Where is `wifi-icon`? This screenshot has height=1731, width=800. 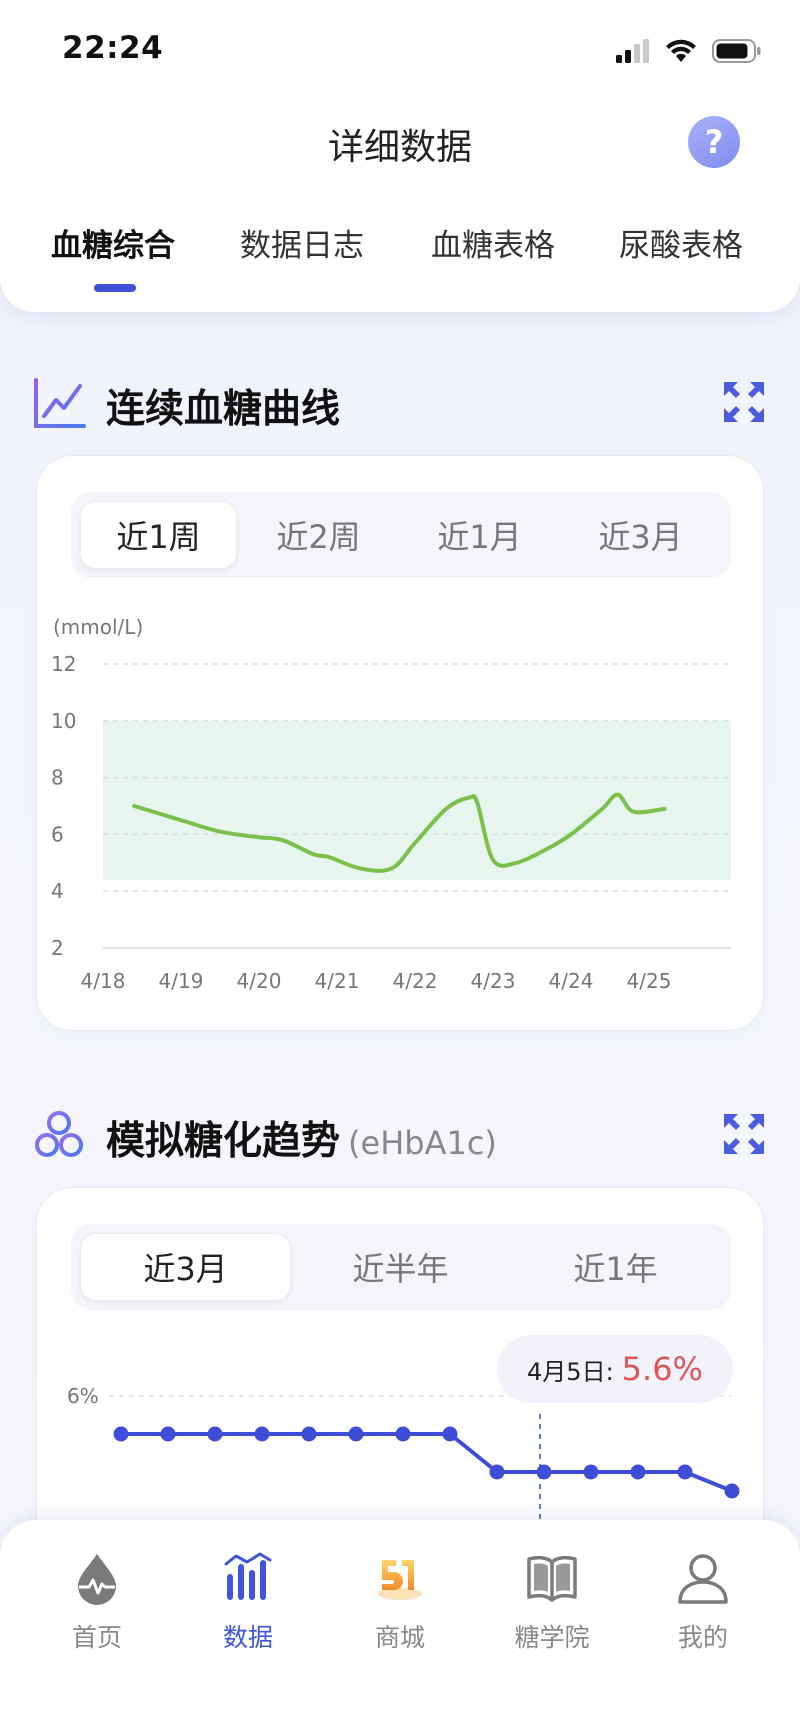
wifi-icon is located at coordinates (681, 50).